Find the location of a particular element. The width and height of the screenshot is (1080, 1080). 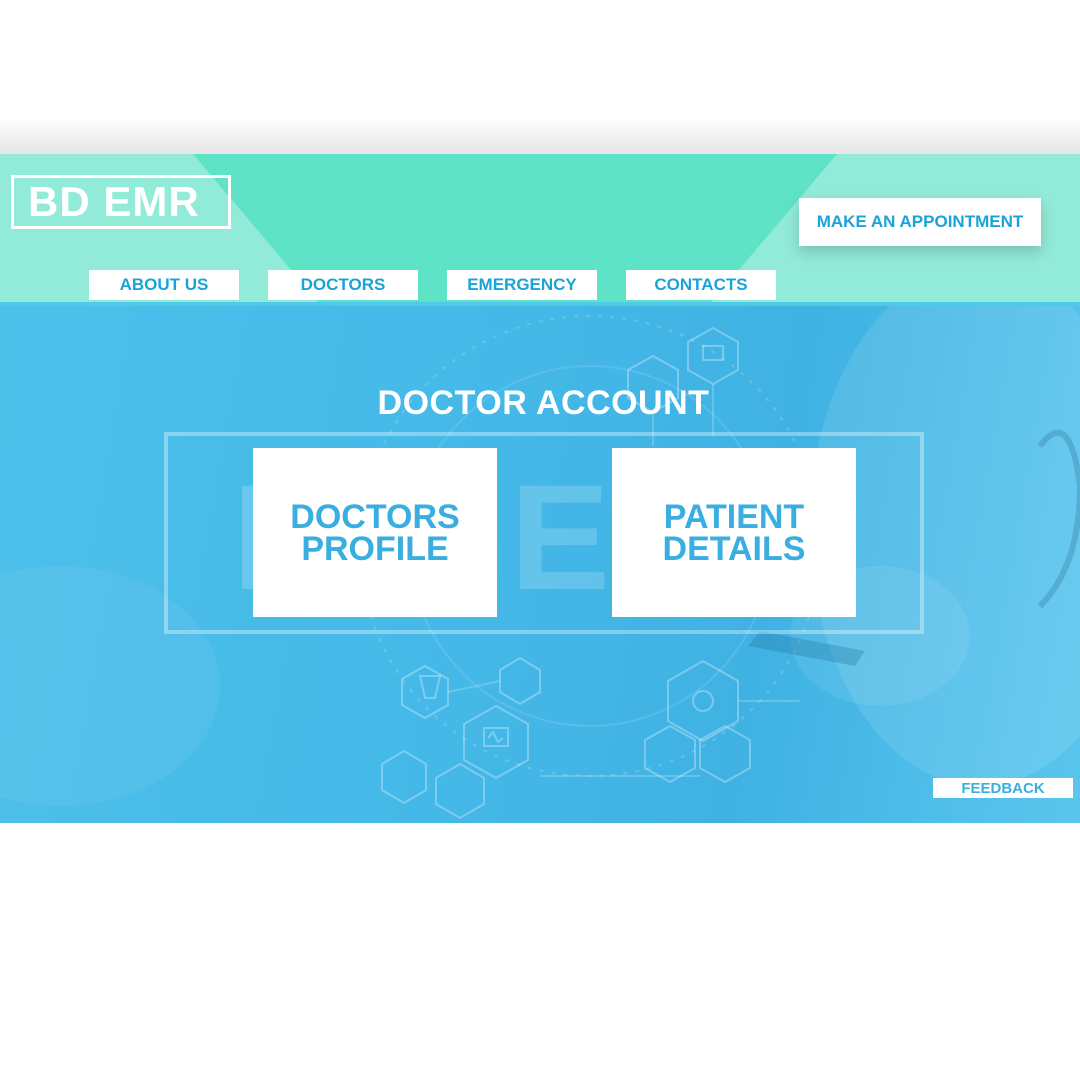

brand-logo-text: BD EMR is located at coordinates (114, 201).